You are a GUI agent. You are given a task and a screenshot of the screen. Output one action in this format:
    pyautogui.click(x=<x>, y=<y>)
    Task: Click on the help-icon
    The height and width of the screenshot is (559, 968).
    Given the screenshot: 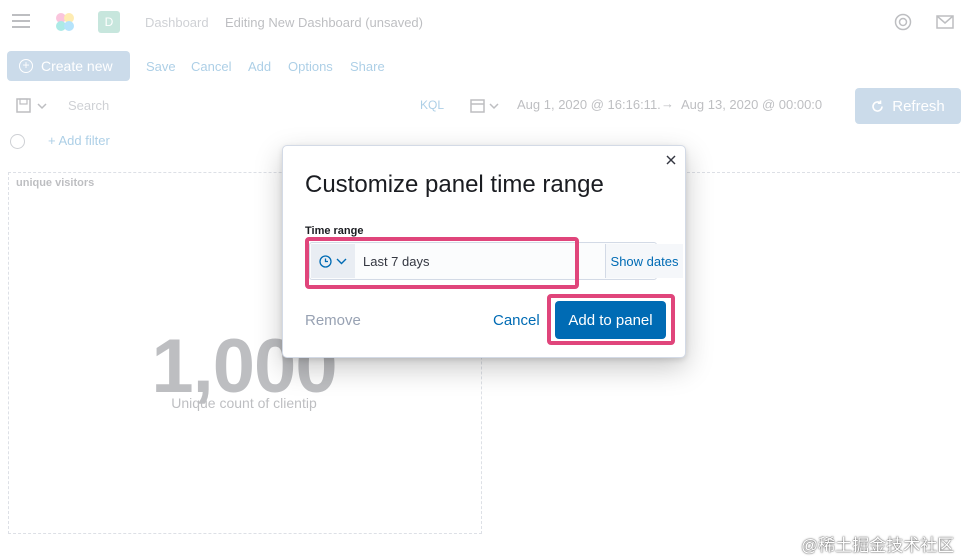 What is the action you would take?
    pyautogui.click(x=903, y=22)
    